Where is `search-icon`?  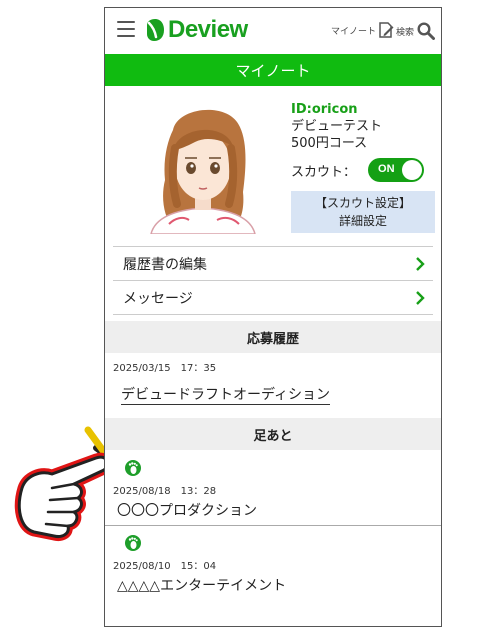
search-icon is located at coordinates (426, 31).